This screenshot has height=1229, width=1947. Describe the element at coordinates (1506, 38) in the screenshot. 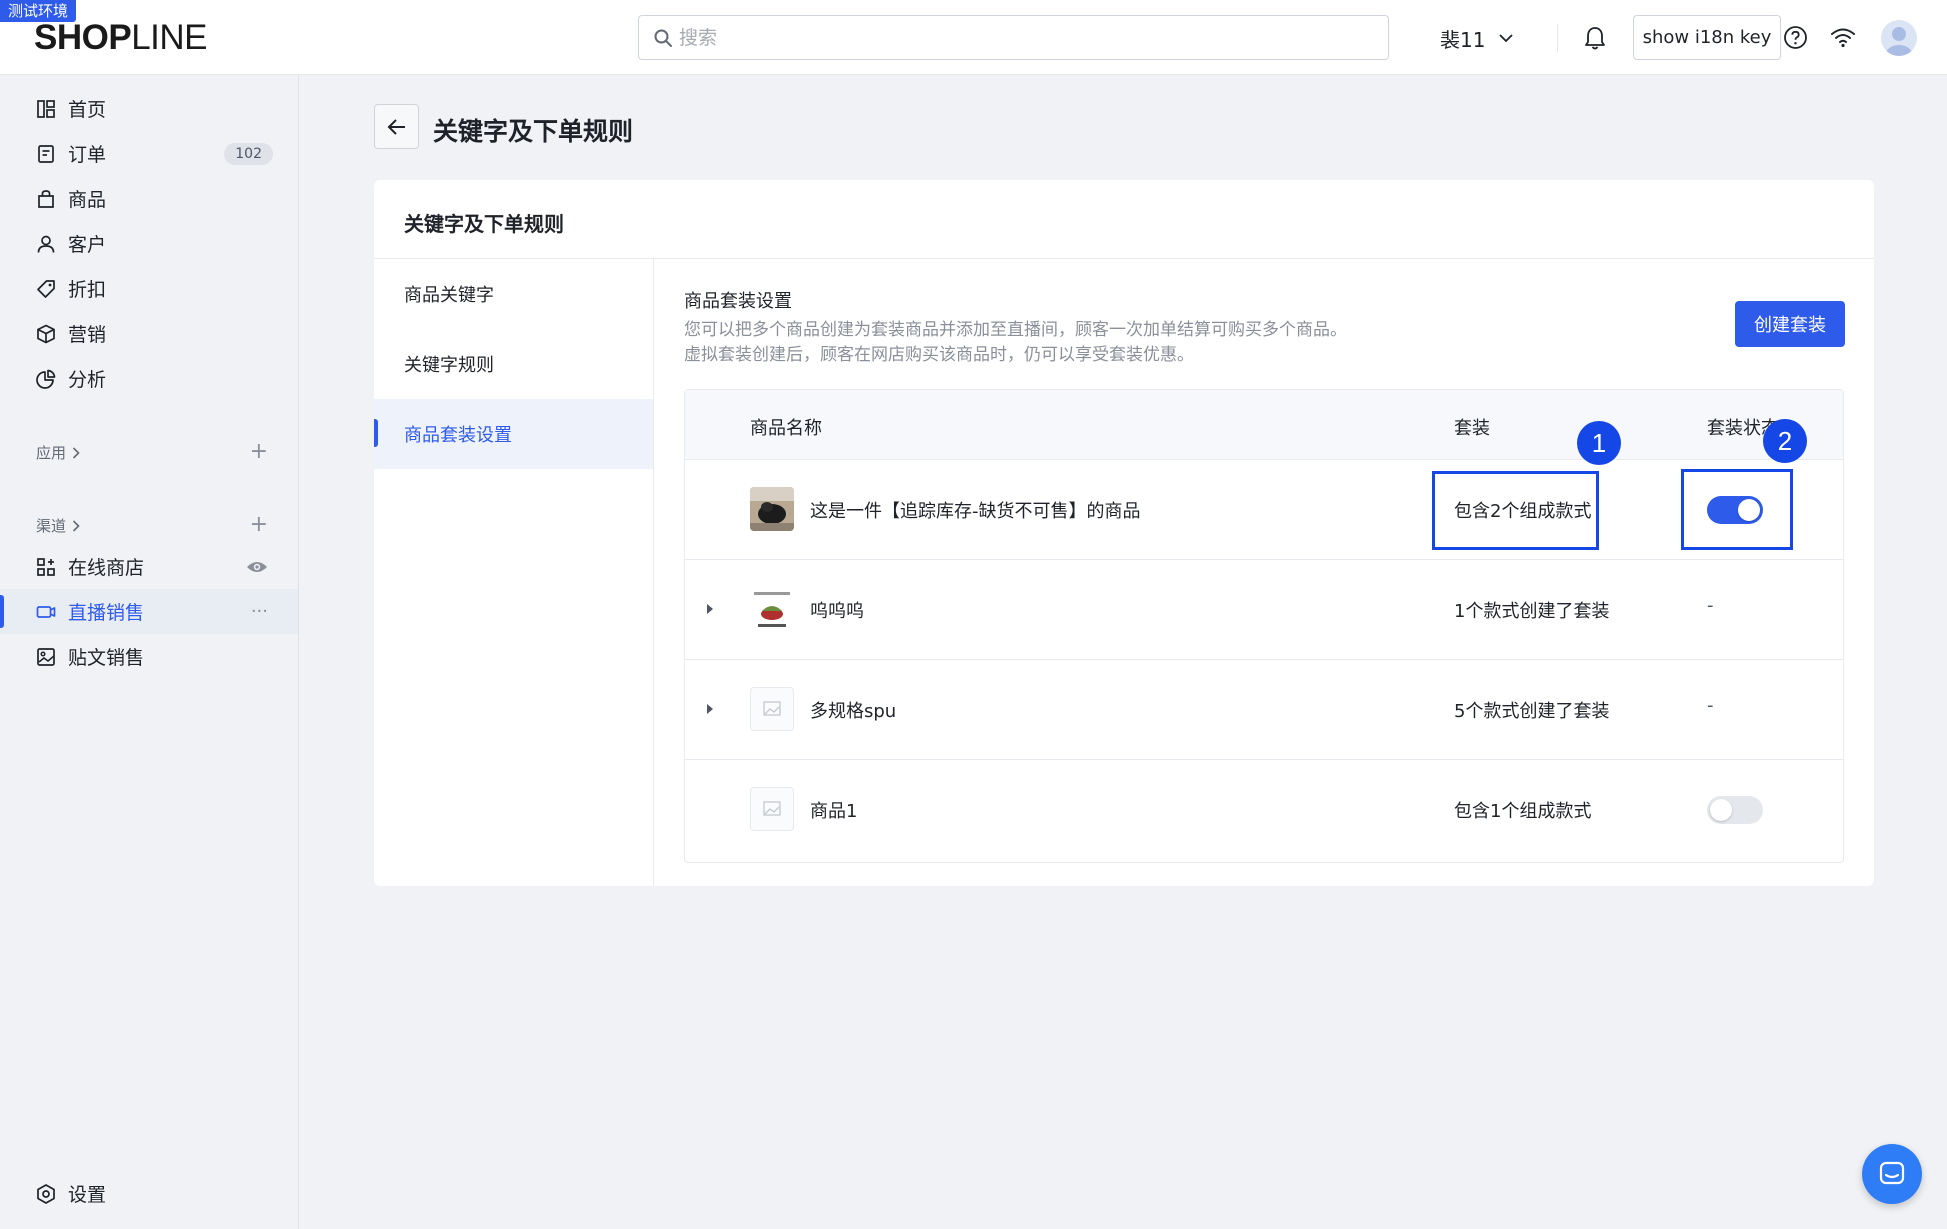

I see `chevron-down-icon` at that location.